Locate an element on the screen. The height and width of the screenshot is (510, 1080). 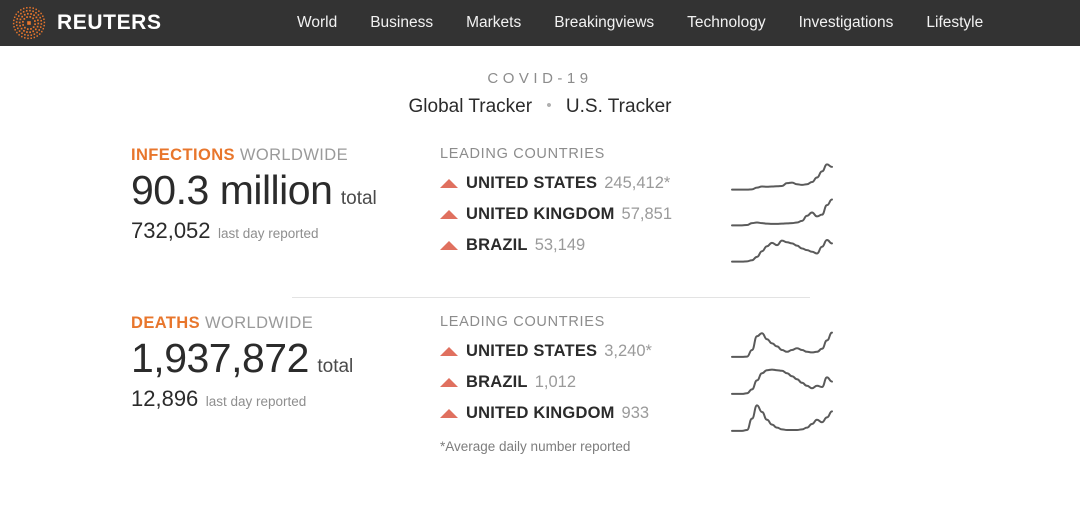
deaths-countries-title: LEADING COUNTRIES is located at coordinates (522, 322).